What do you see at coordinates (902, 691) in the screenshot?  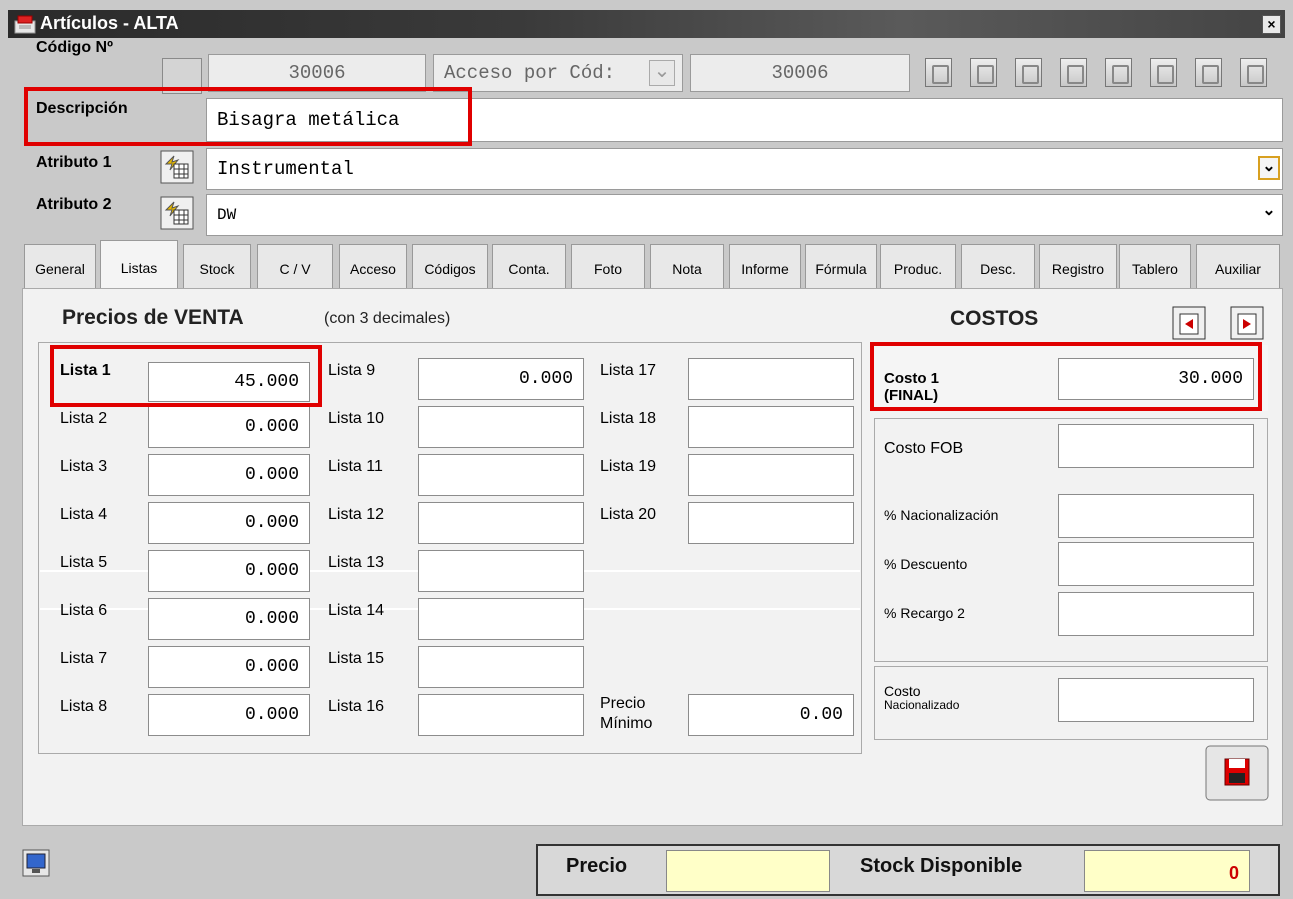 I see `costo-nacionalizado-label-line1: Costo` at bounding box center [902, 691].